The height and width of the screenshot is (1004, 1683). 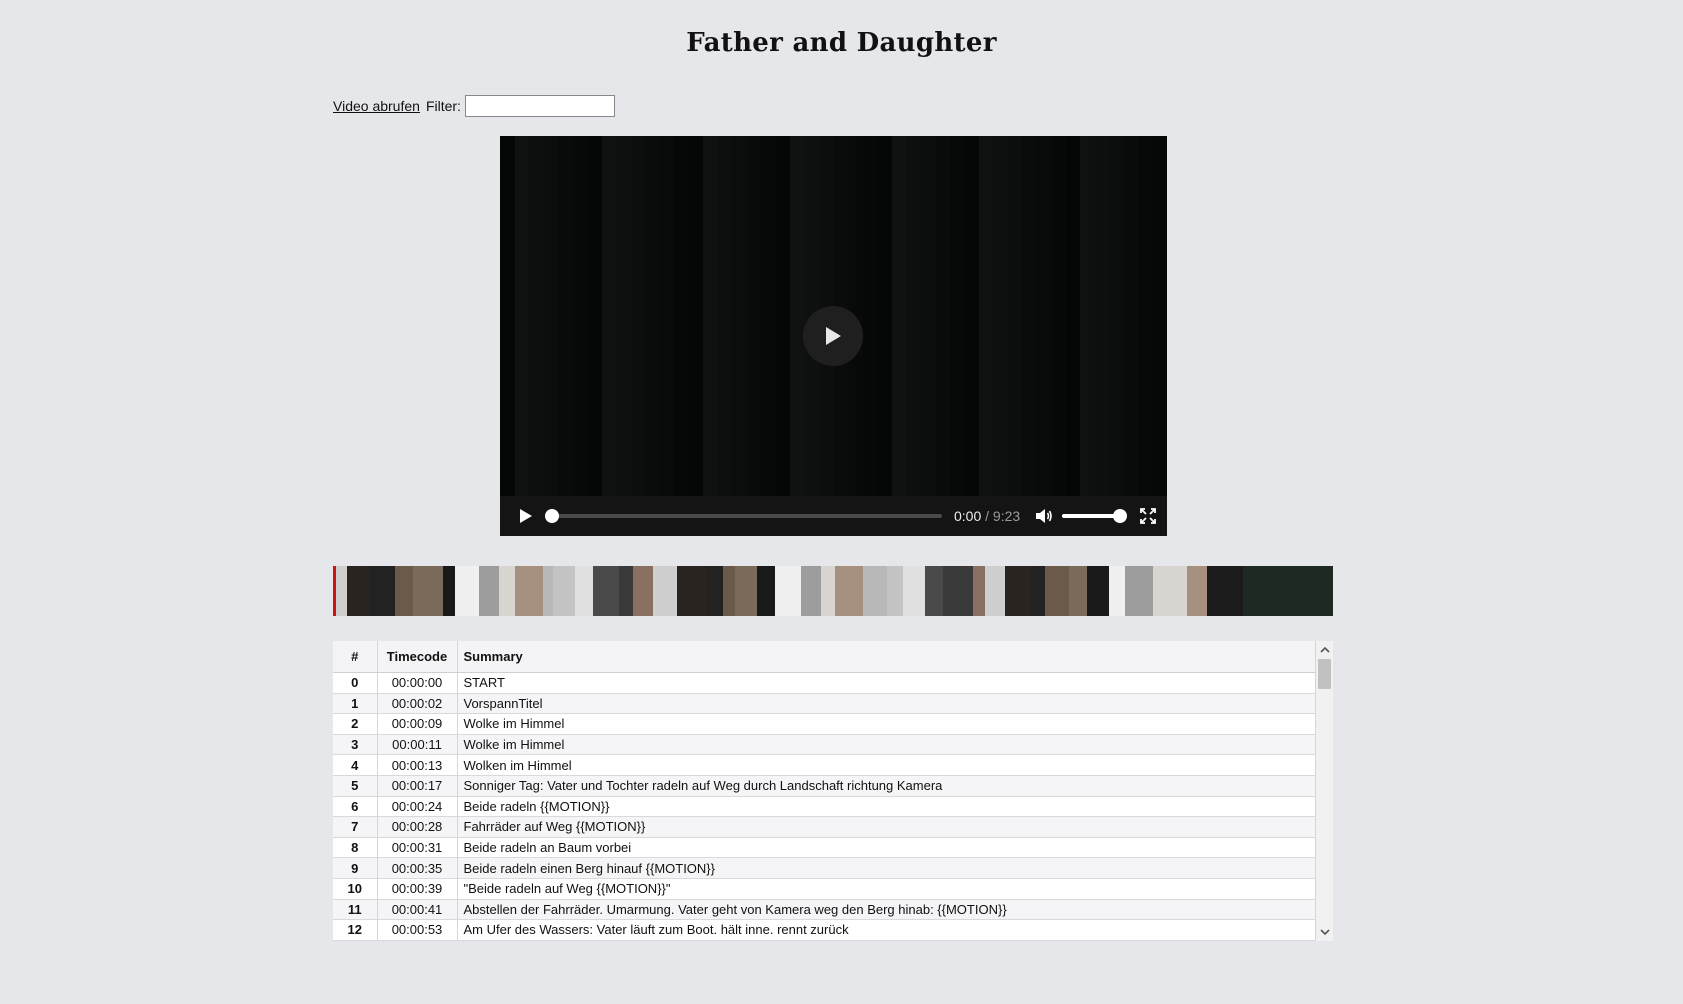 What do you see at coordinates (1120, 516) in the screenshot?
I see `volume-slider-handle` at bounding box center [1120, 516].